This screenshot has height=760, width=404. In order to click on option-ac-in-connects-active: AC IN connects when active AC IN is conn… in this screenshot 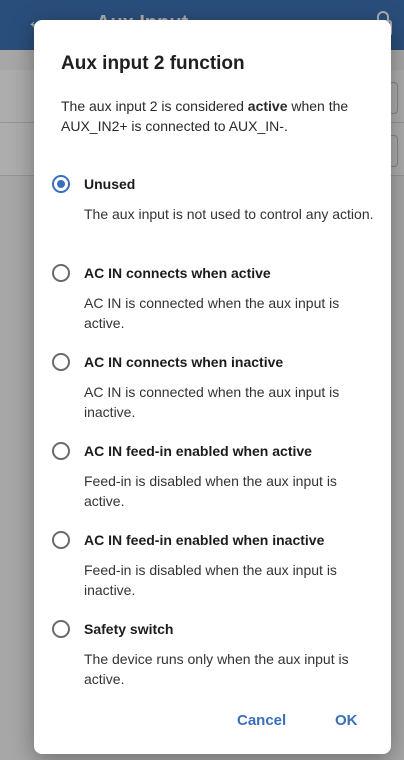, I will do `click(215, 304)`.